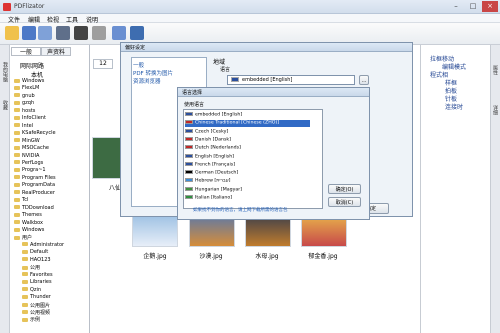 The height and width of the screenshot is (333, 500). I want to click on pref-item-pdf-to-image: PDF 转换为图片, so click(153, 73).